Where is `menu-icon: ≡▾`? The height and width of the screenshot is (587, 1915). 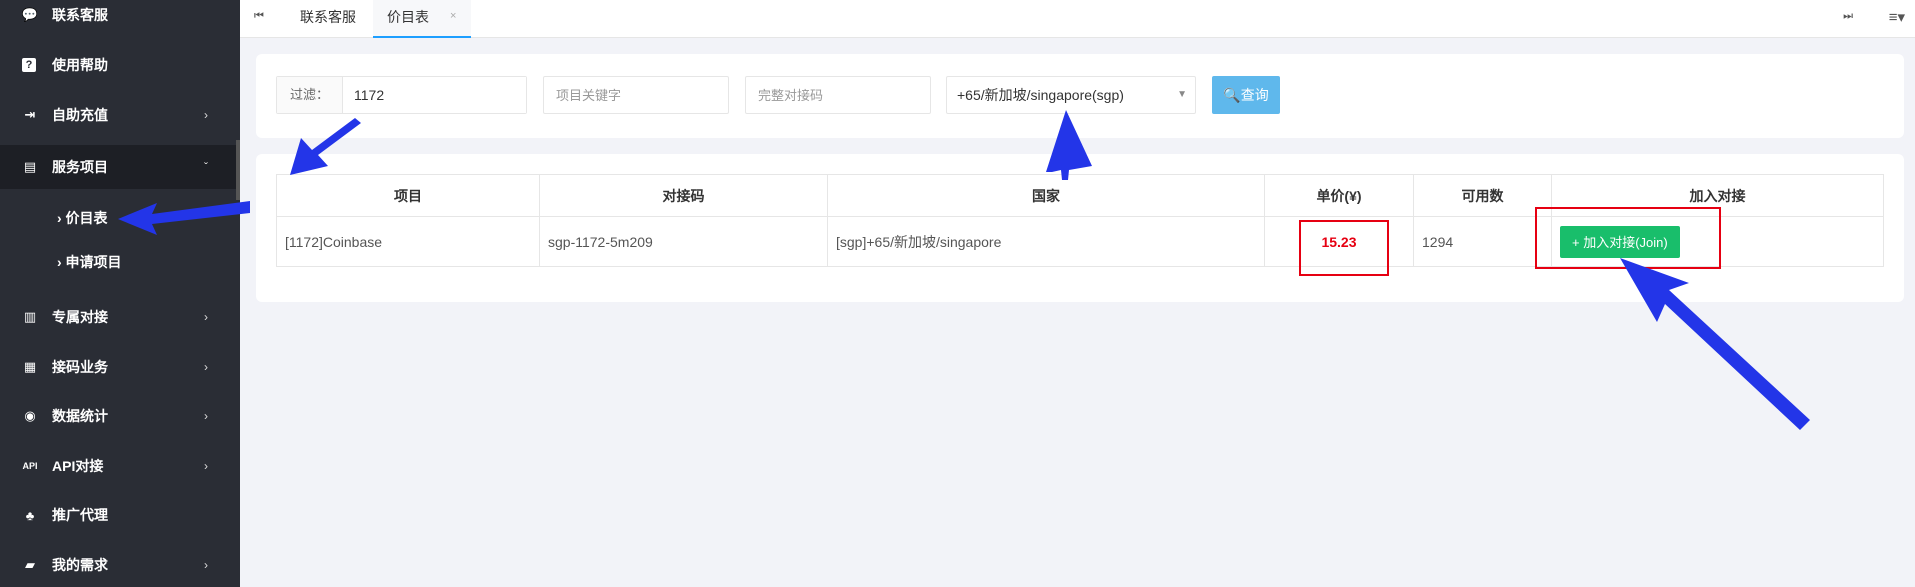 menu-icon: ≡▾ is located at coordinates (1897, 17).